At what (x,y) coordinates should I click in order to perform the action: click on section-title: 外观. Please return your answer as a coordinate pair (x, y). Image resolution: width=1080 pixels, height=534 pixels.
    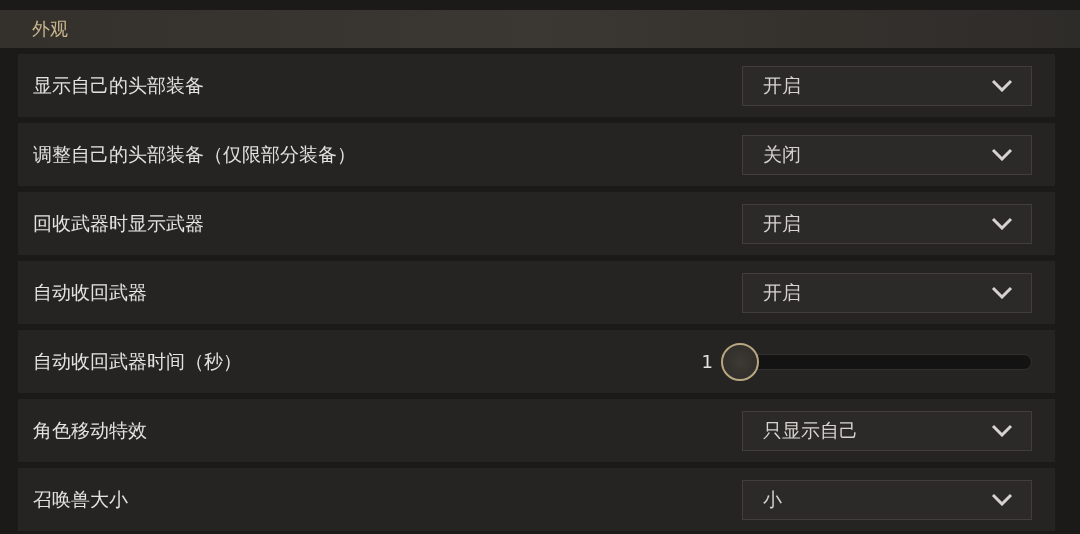
    Looking at the image, I should click on (50, 29).